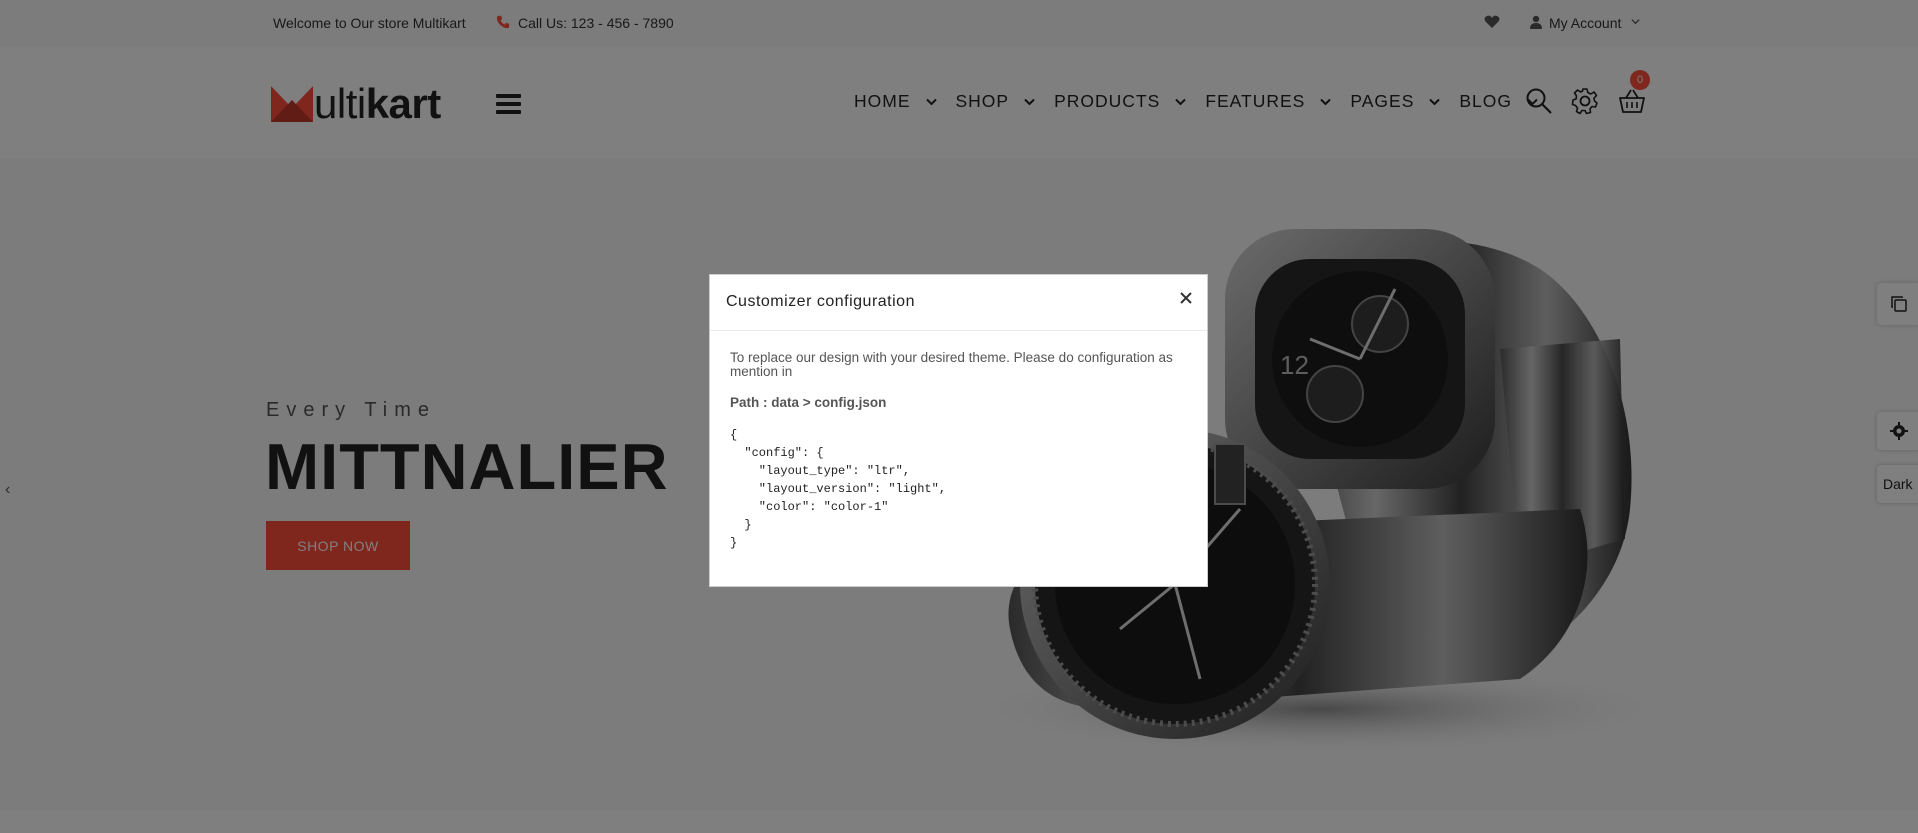  Describe the element at coordinates (808, 402) in the screenshot. I see `config-path: Path : data > config.json` at that location.